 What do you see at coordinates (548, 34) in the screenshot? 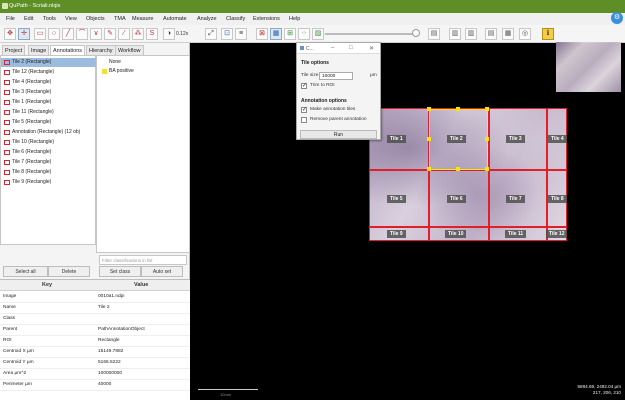
I see `help-icon: ℹ` at bounding box center [548, 34].